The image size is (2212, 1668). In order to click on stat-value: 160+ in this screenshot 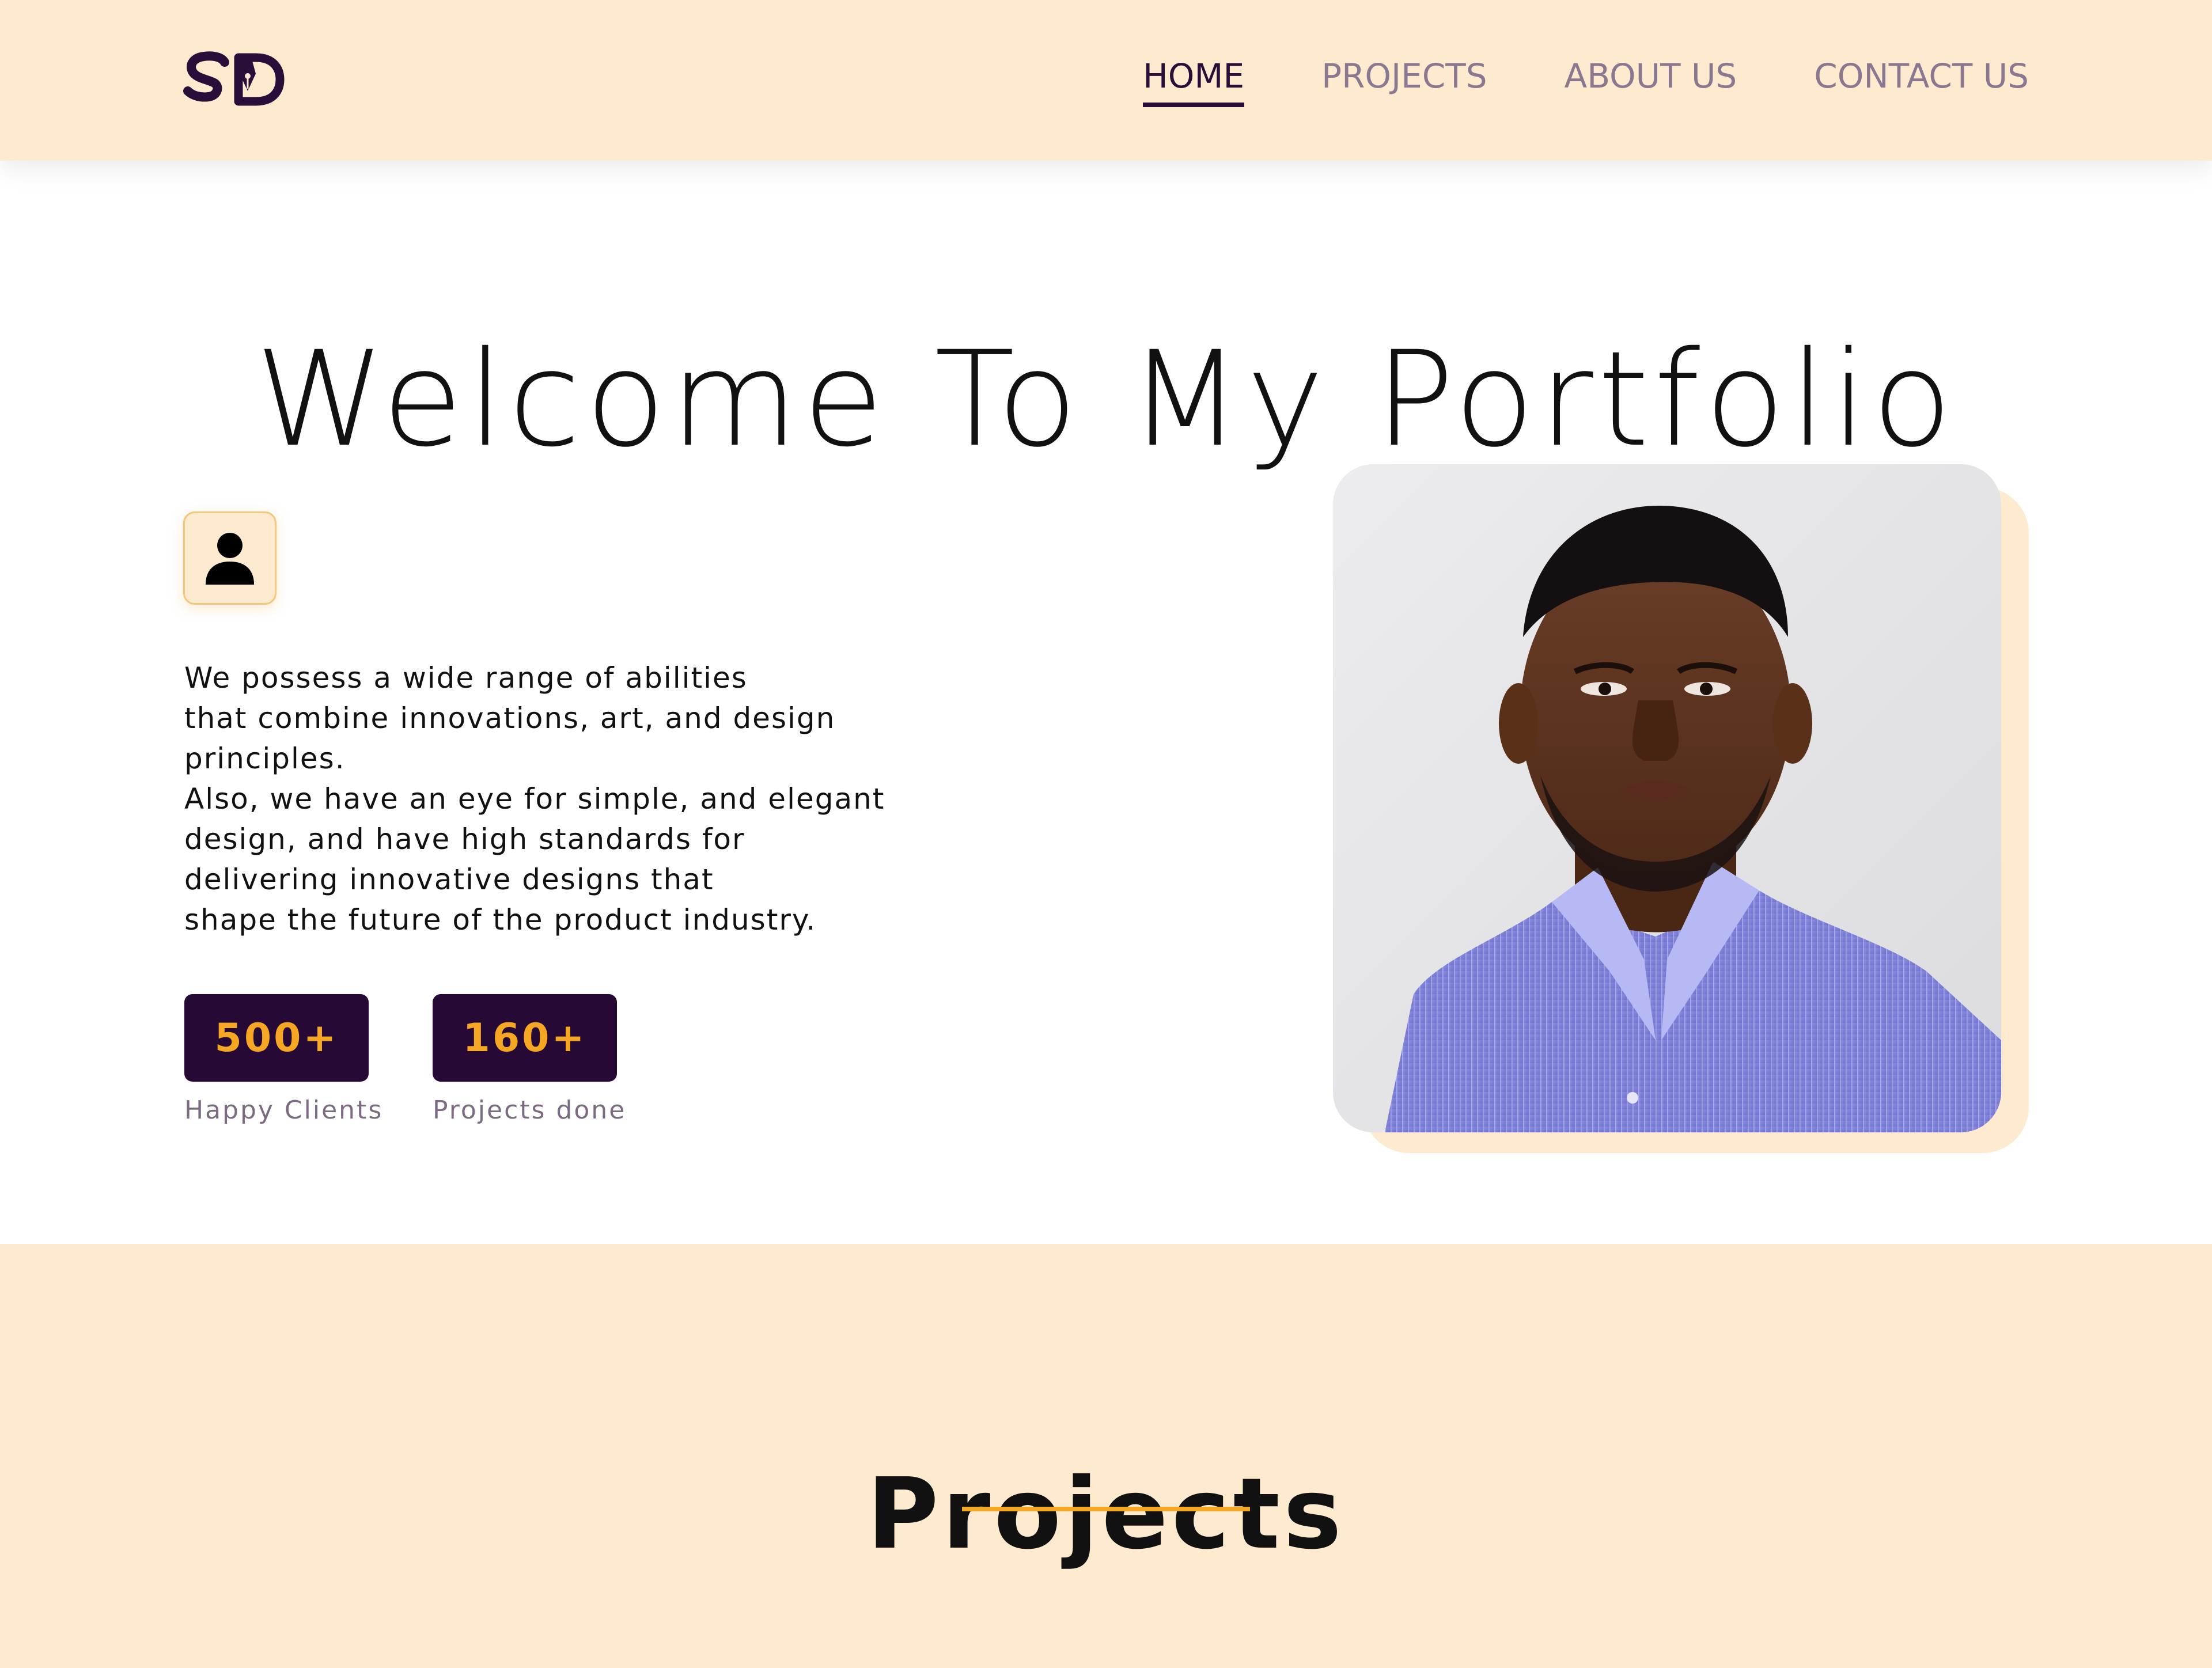, I will do `click(525, 1038)`.